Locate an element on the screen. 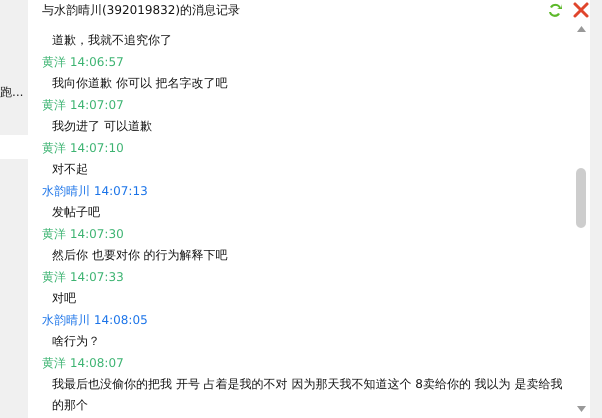 This screenshot has height=418, width=602. message-text: 我勿进了 可以道歉 is located at coordinates (102, 126).